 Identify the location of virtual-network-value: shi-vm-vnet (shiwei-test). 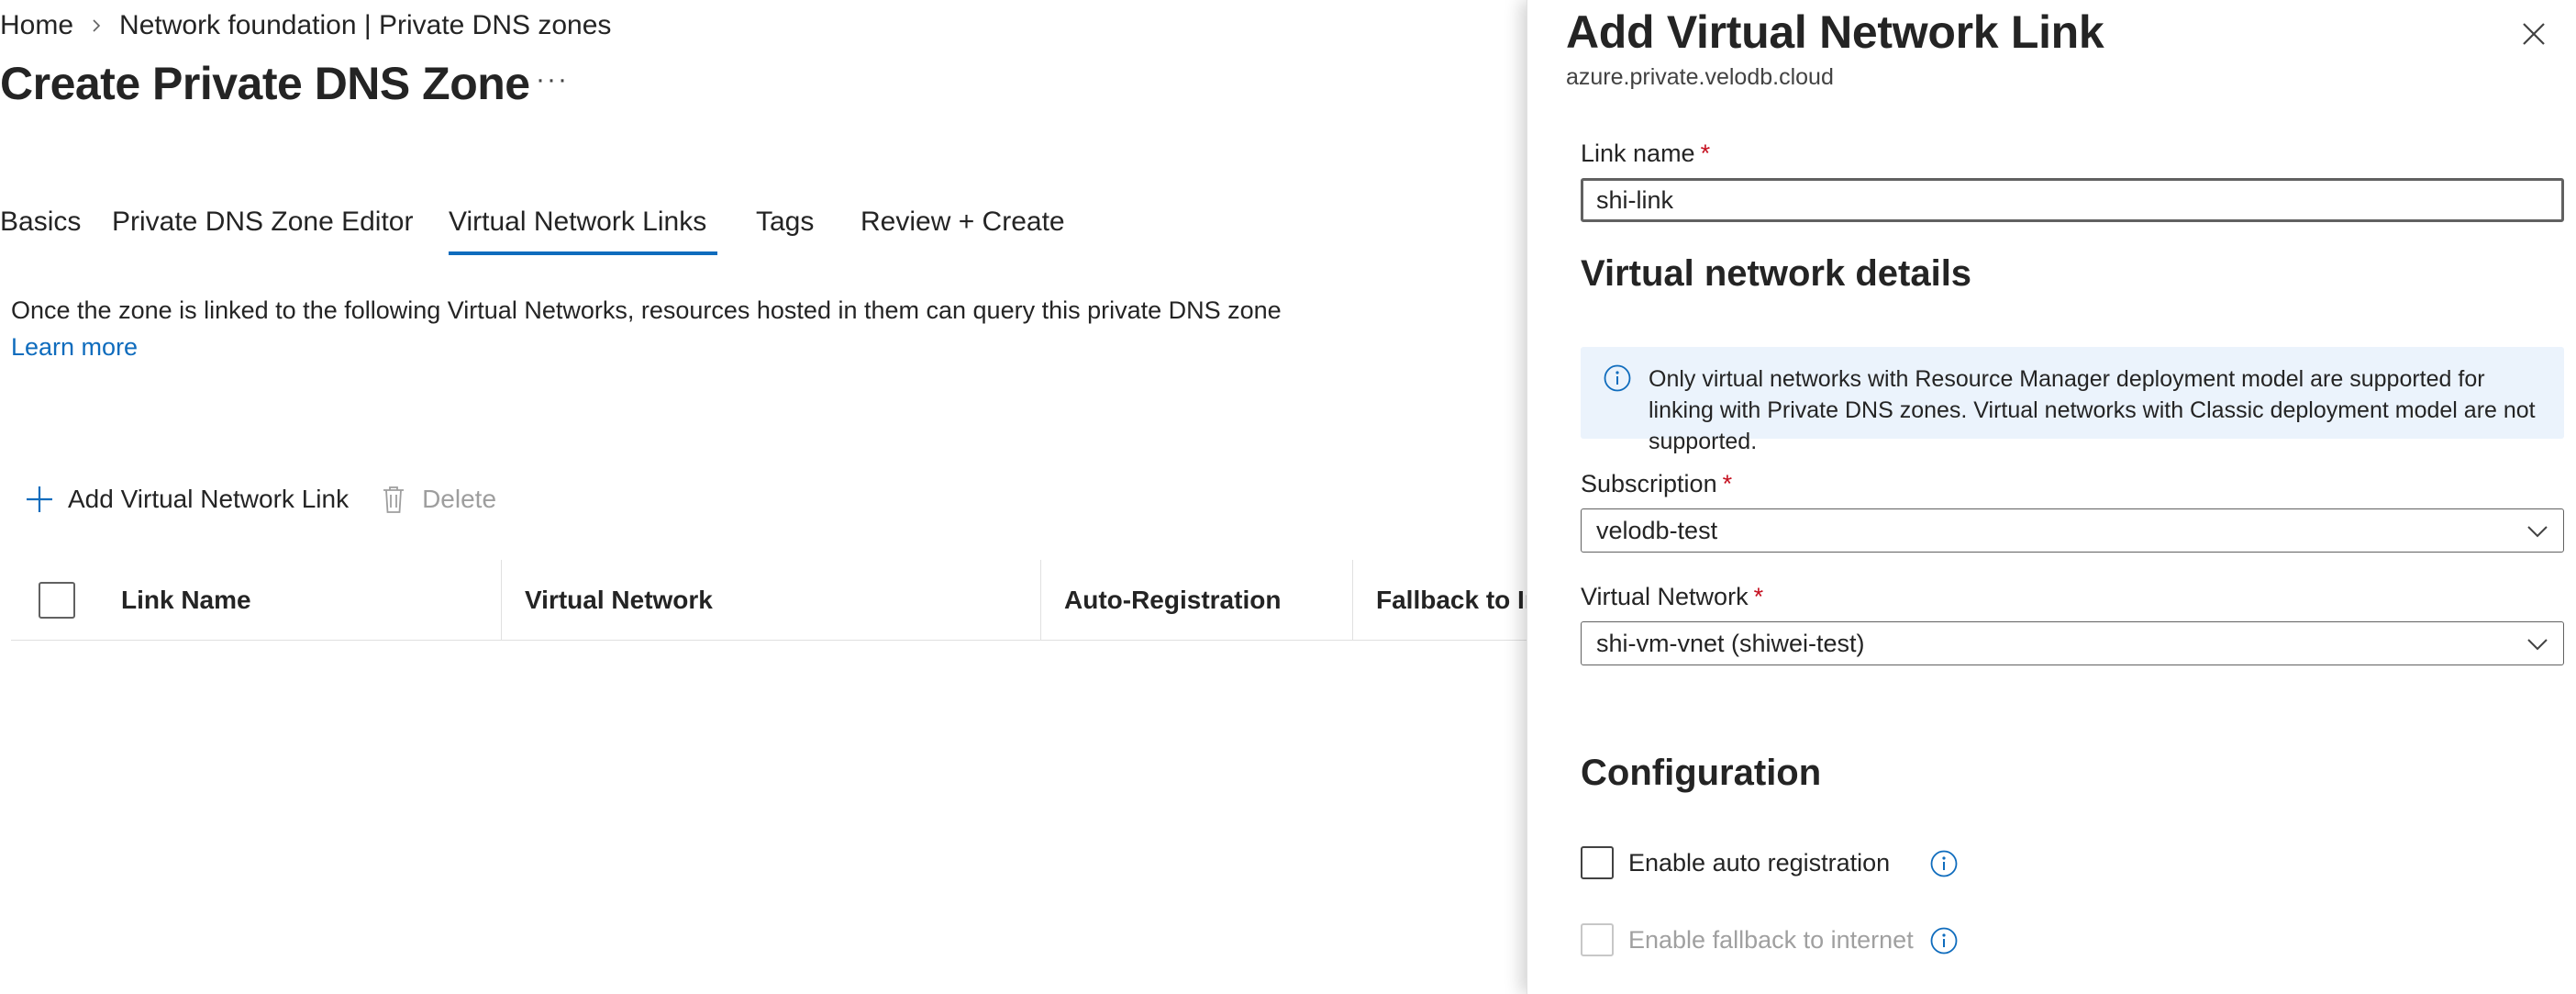
(1730, 643).